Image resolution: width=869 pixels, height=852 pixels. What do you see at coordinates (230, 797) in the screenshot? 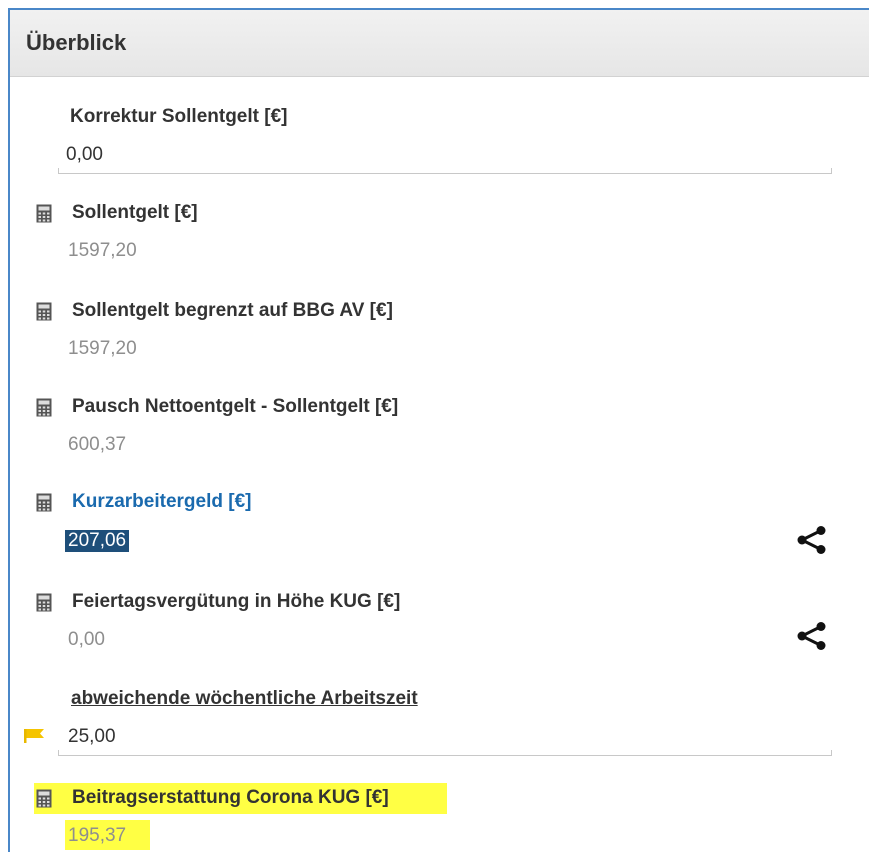
I see `field-label: Beitragserstattung Corona KUG [€]` at bounding box center [230, 797].